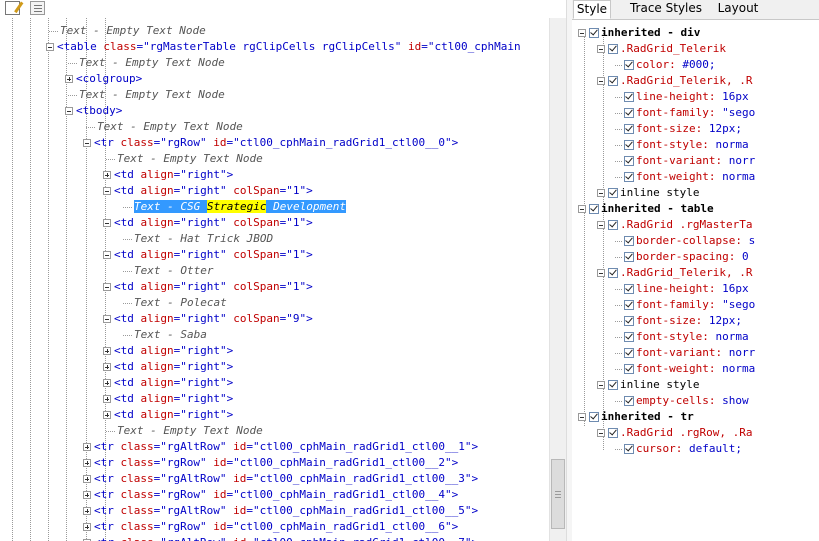 Image resolution: width=819 pixels, height=541 pixels. Describe the element at coordinates (685, 241) in the screenshot. I see `css-property: border-collapse: s` at that location.